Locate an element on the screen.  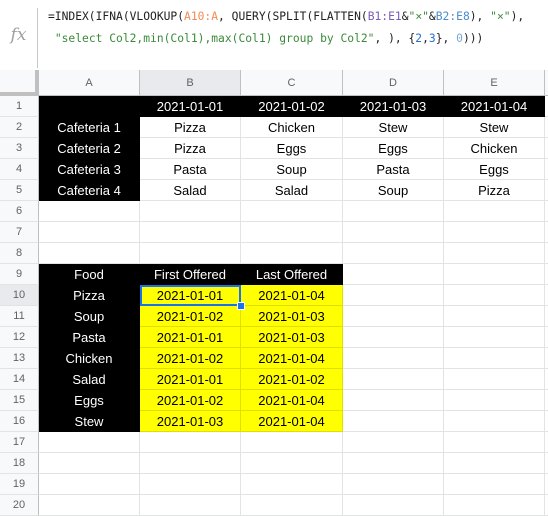
cell-a10: Pizza is located at coordinates (89, 295).